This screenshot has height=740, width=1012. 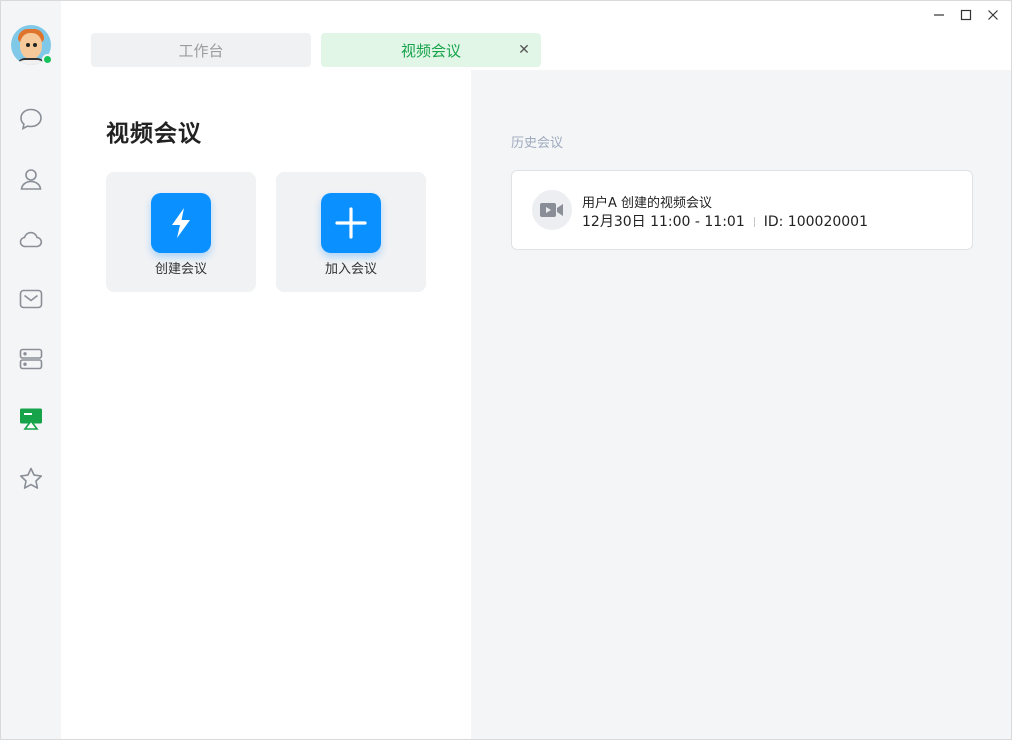 What do you see at coordinates (754, 222) in the screenshot?
I see `meta-divider` at bounding box center [754, 222].